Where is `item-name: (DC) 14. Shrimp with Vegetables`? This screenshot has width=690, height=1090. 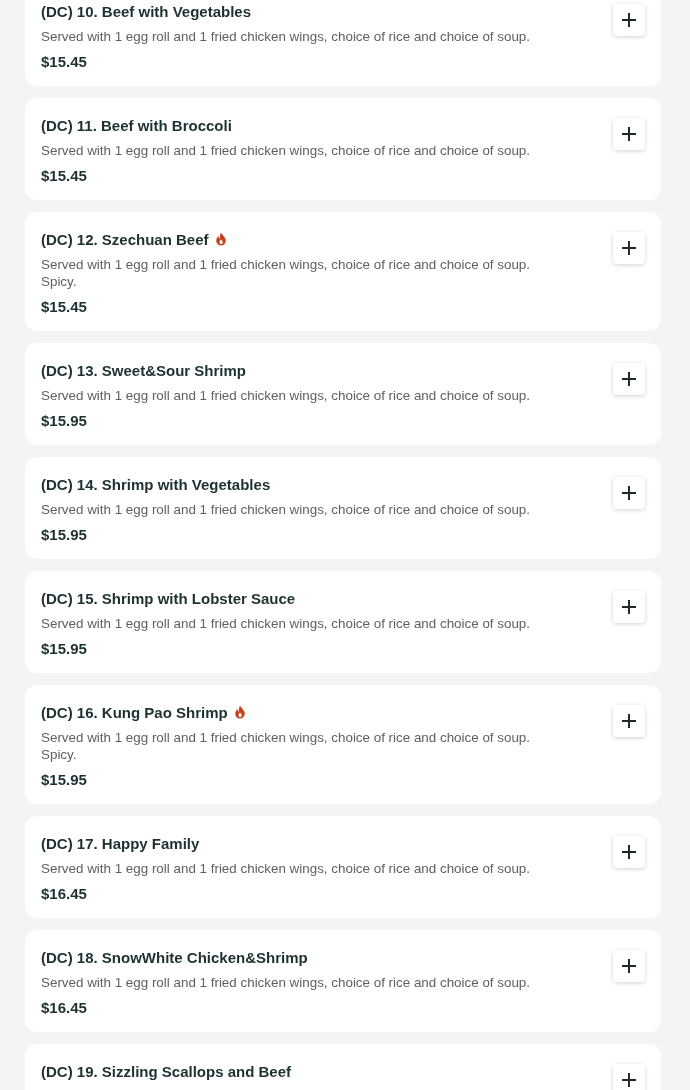 item-name: (DC) 14. Shrimp with Vegetables is located at coordinates (156, 484).